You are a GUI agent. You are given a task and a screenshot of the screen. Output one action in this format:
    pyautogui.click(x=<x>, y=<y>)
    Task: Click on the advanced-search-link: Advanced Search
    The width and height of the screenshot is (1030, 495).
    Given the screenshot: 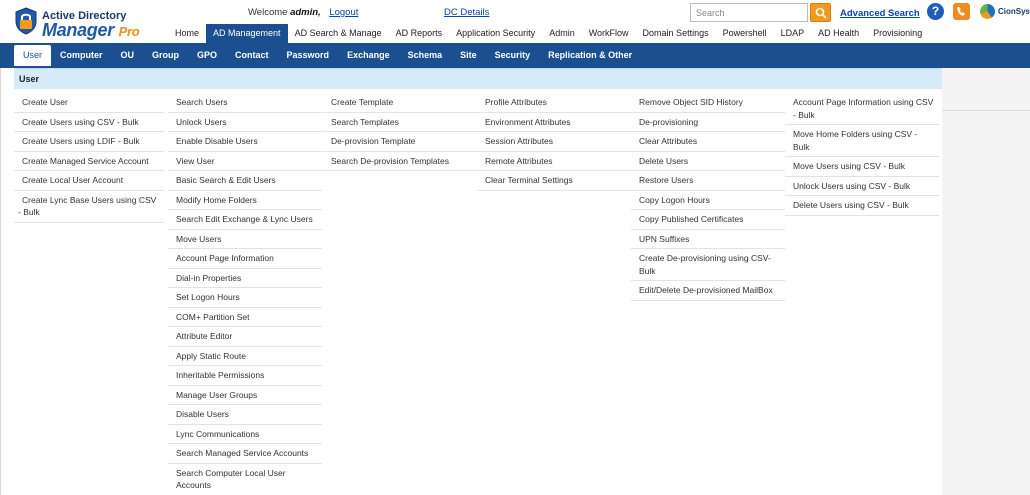 What is the action you would take?
    pyautogui.click(x=880, y=13)
    